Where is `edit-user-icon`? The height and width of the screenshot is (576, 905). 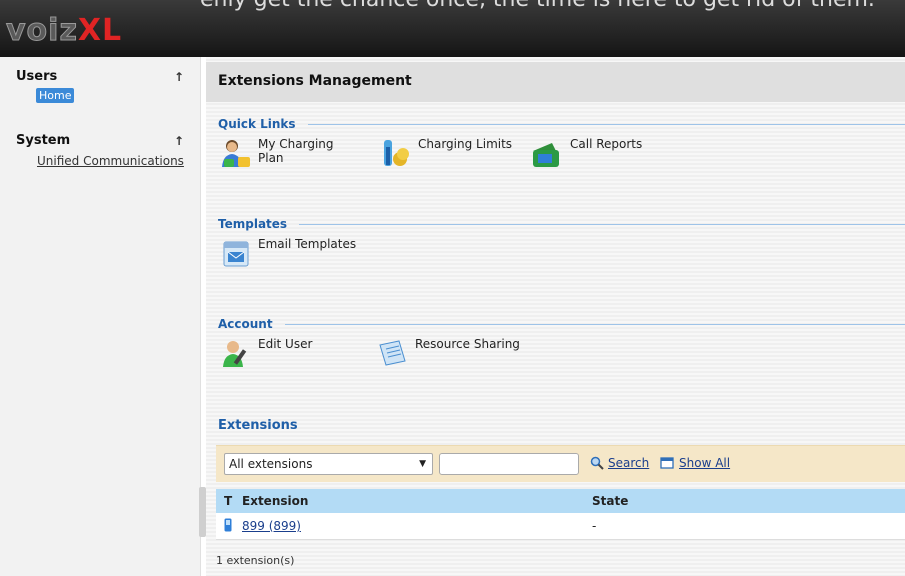 edit-user-icon is located at coordinates (235, 354).